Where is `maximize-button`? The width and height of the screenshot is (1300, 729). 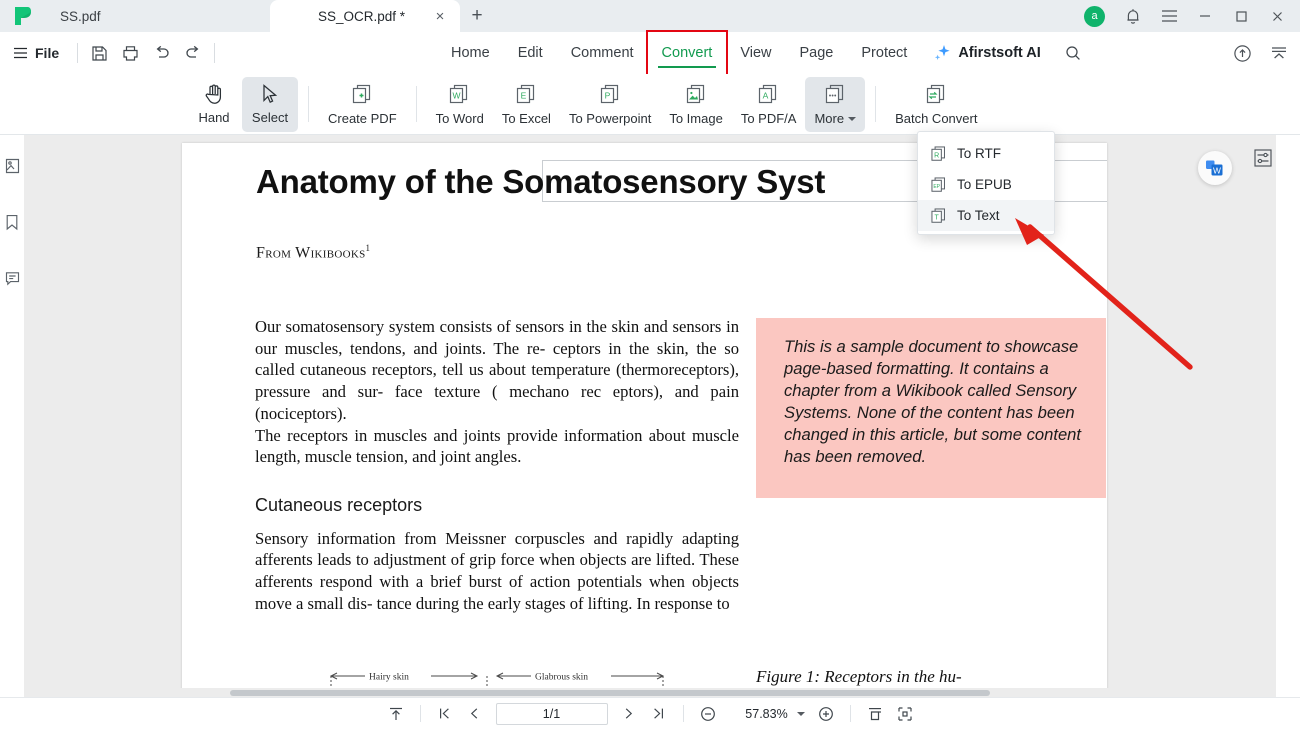
maximize-button is located at coordinates (1241, 16).